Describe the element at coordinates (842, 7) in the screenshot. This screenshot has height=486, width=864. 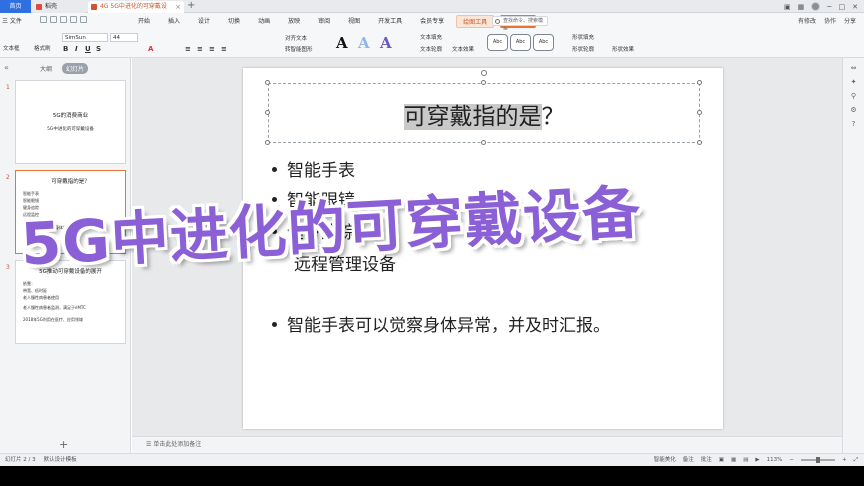
I see `maximize-icon: □` at that location.